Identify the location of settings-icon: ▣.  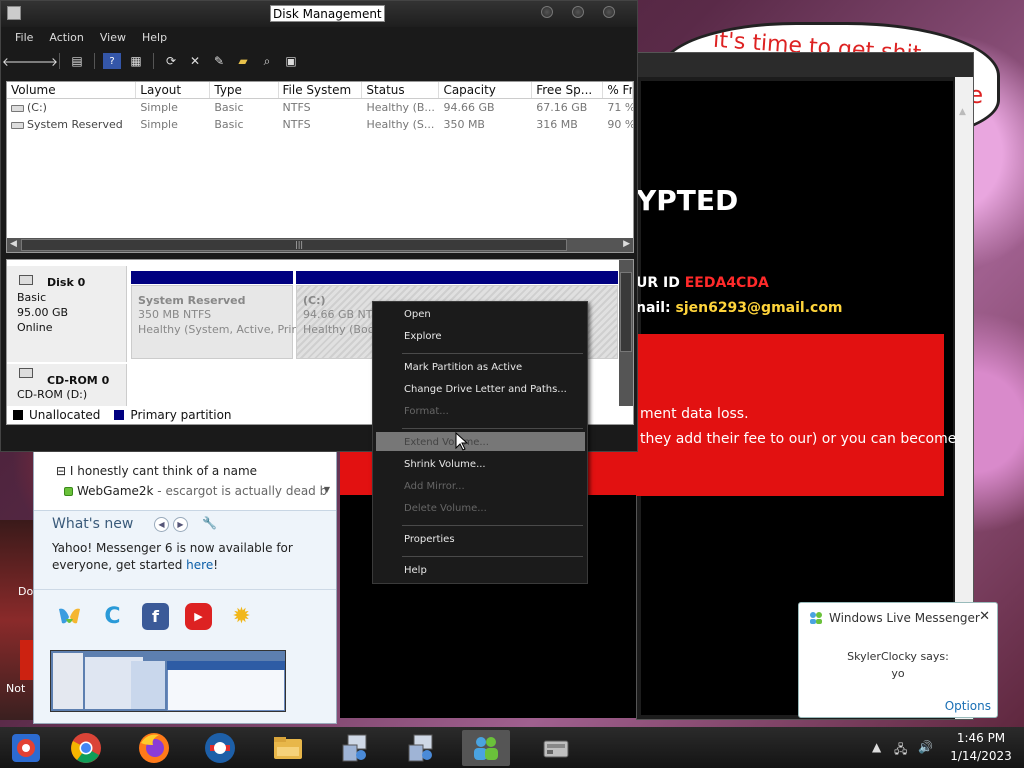
(291, 61).